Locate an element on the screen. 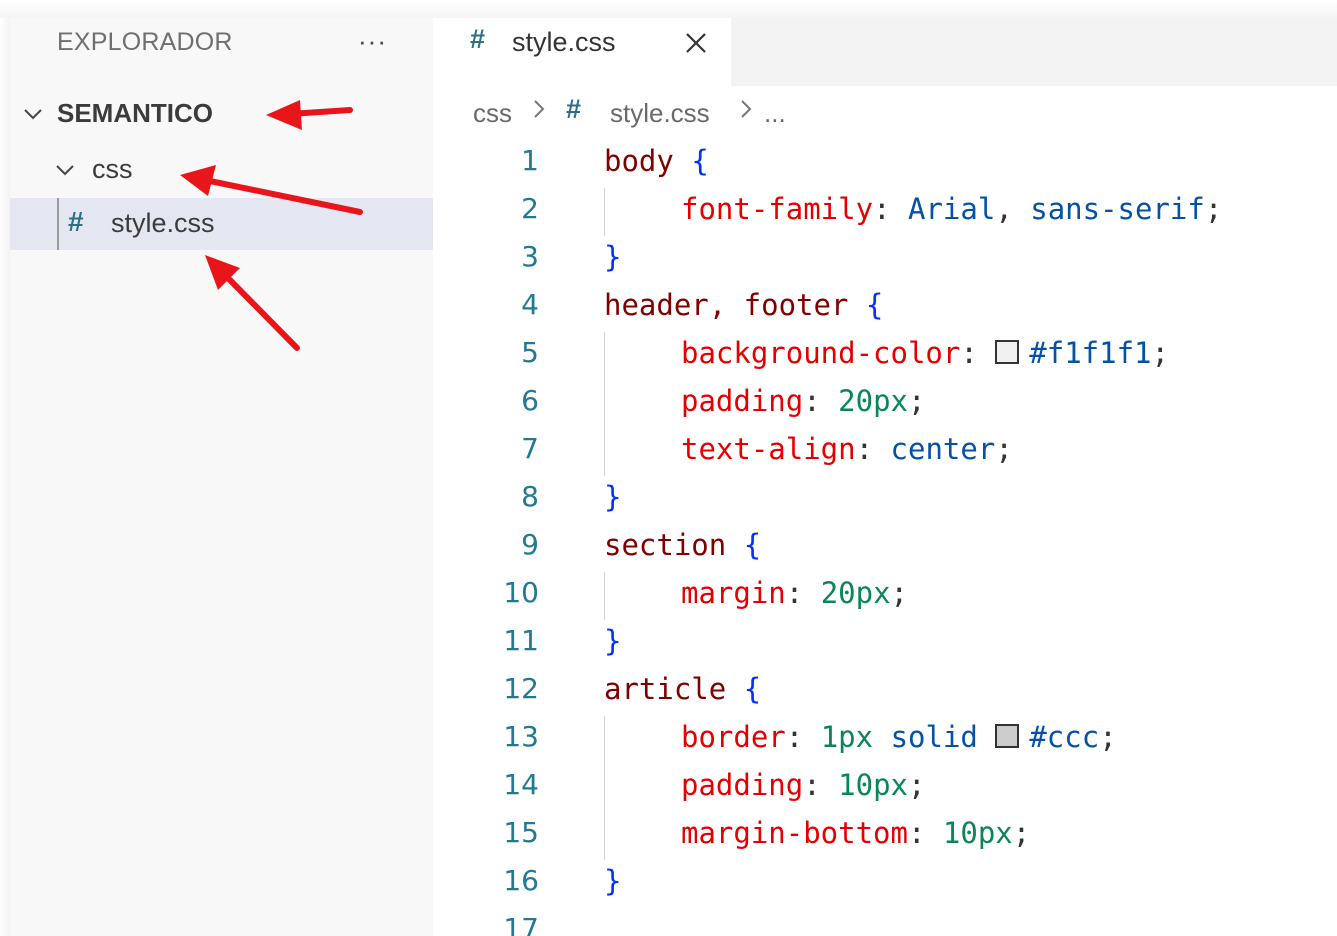  line-number: 12 is located at coordinates (521, 688).